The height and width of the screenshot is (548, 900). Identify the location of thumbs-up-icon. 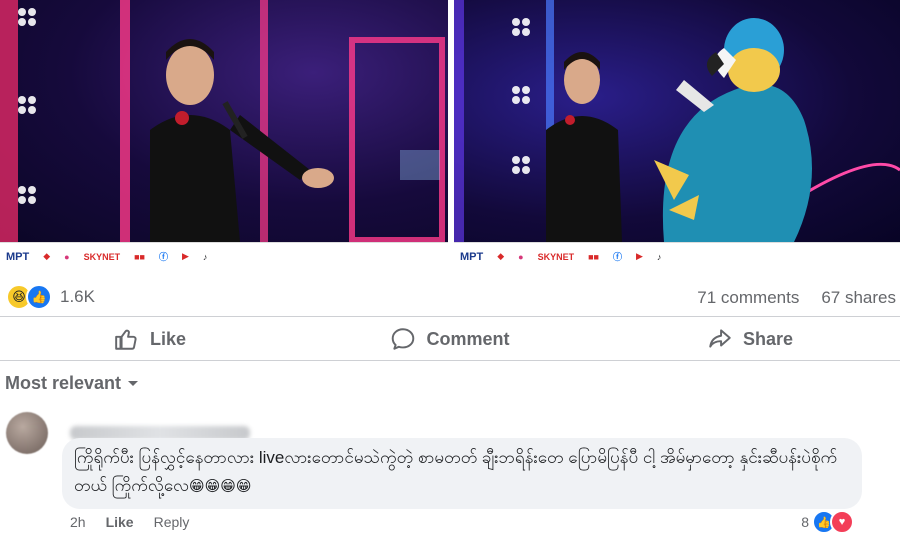
(126, 339).